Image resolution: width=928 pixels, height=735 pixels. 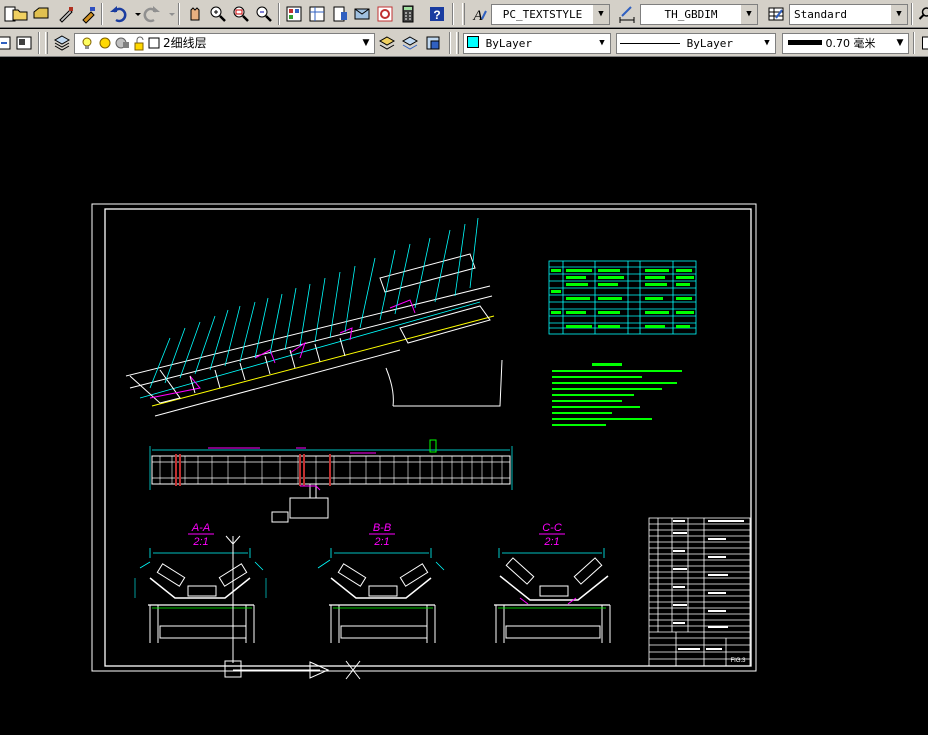 What do you see at coordinates (508, 43) in the screenshot?
I see `color-value: ByLayer` at bounding box center [508, 43].